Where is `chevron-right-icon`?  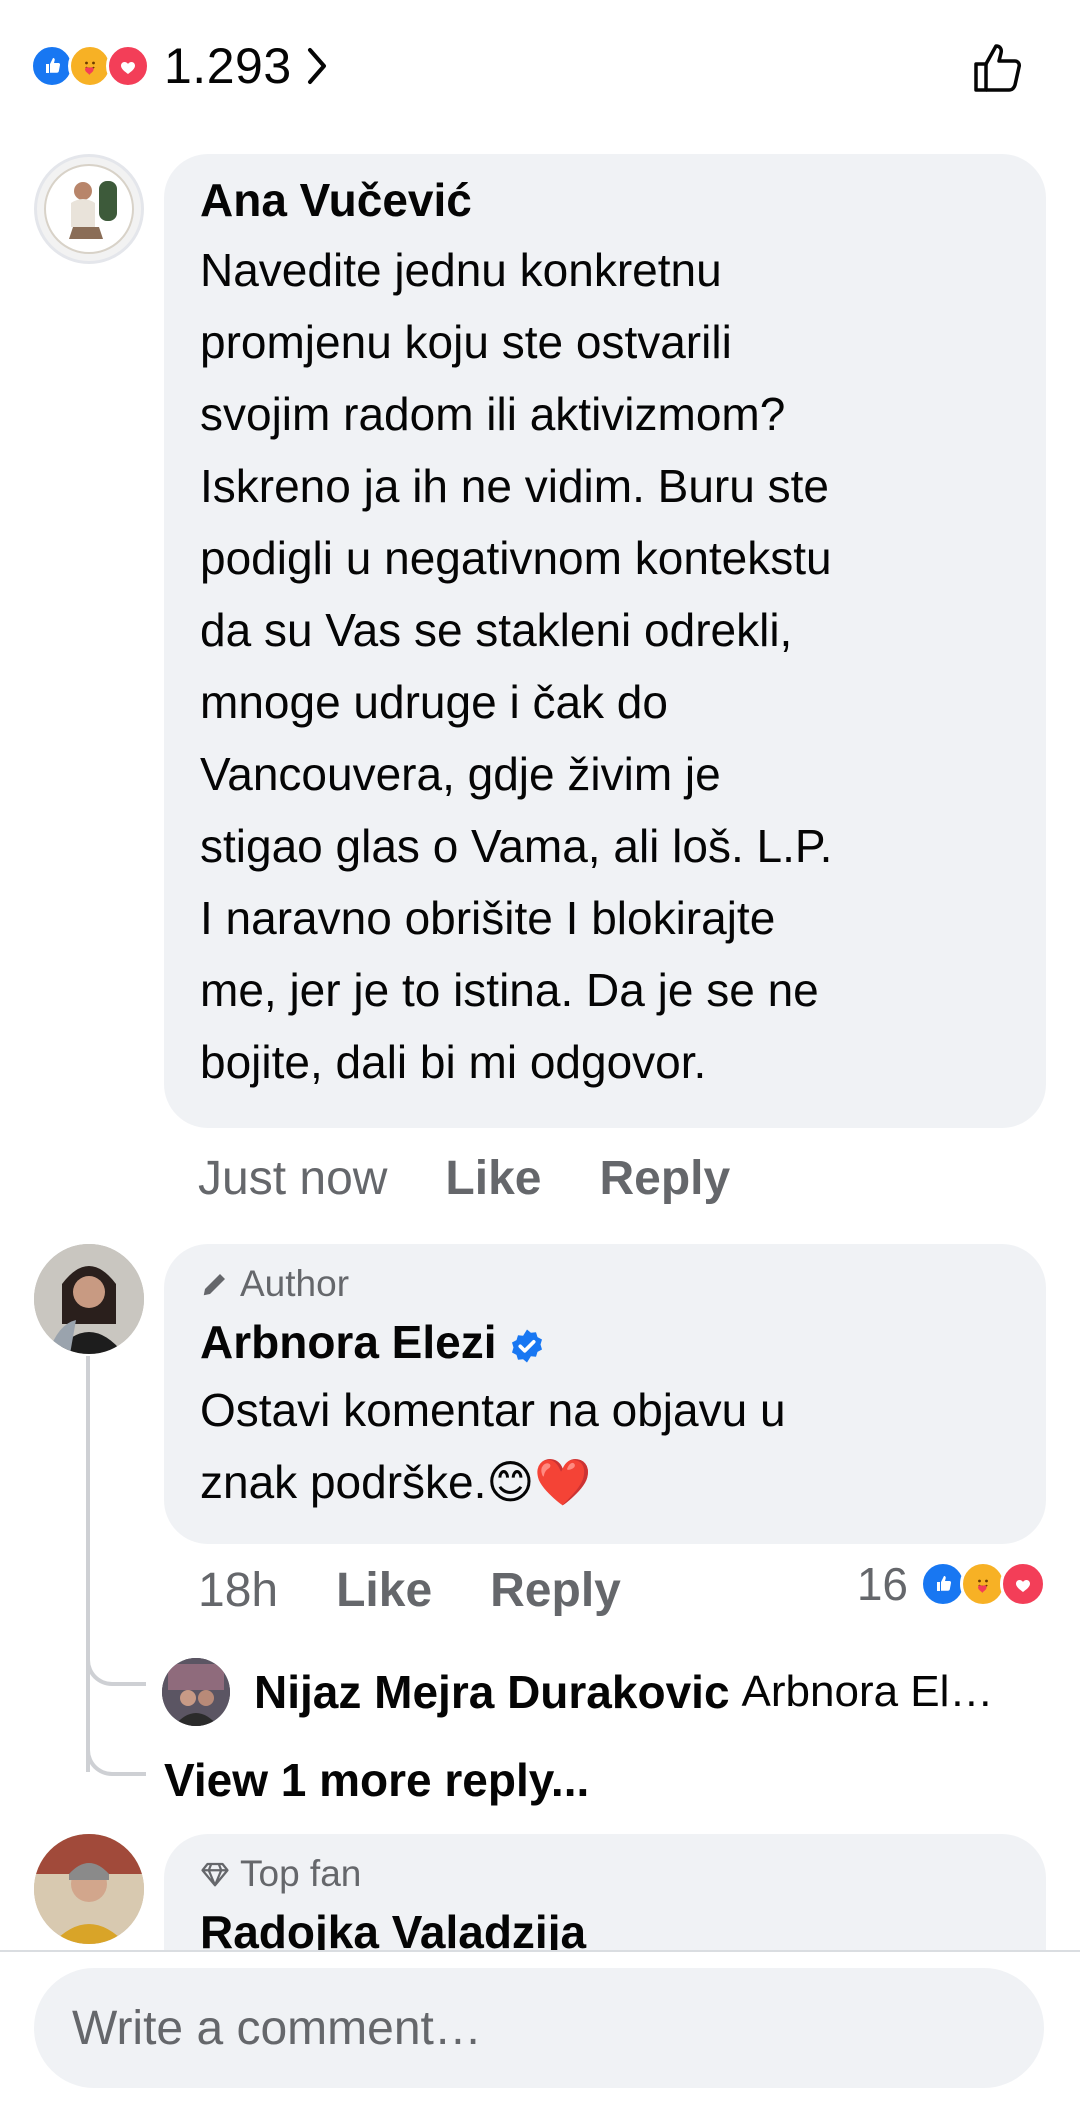 chevron-right-icon is located at coordinates (318, 66).